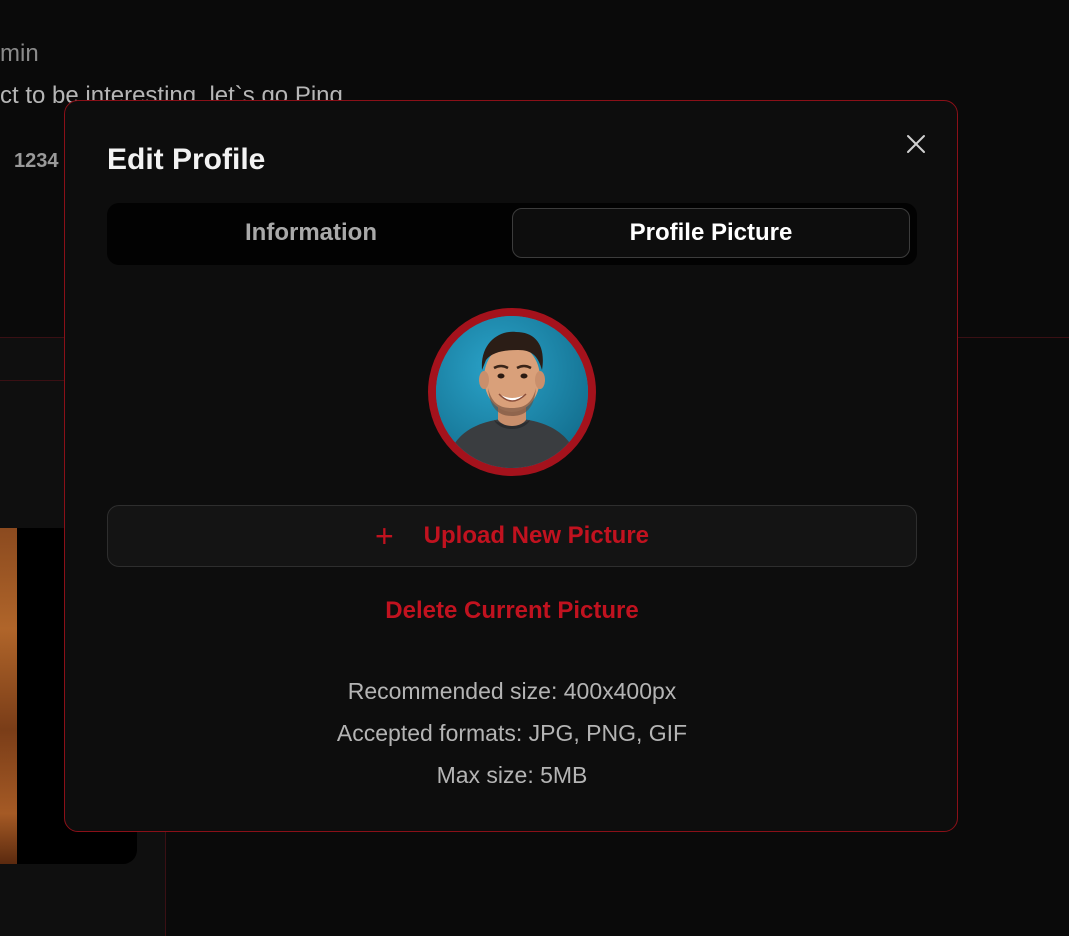 The width and height of the screenshot is (1069, 936). Describe the element at coordinates (512, 733) in the screenshot. I see `accepted-formats-text: Accepted formats: JPG, PNG, GIF` at that location.